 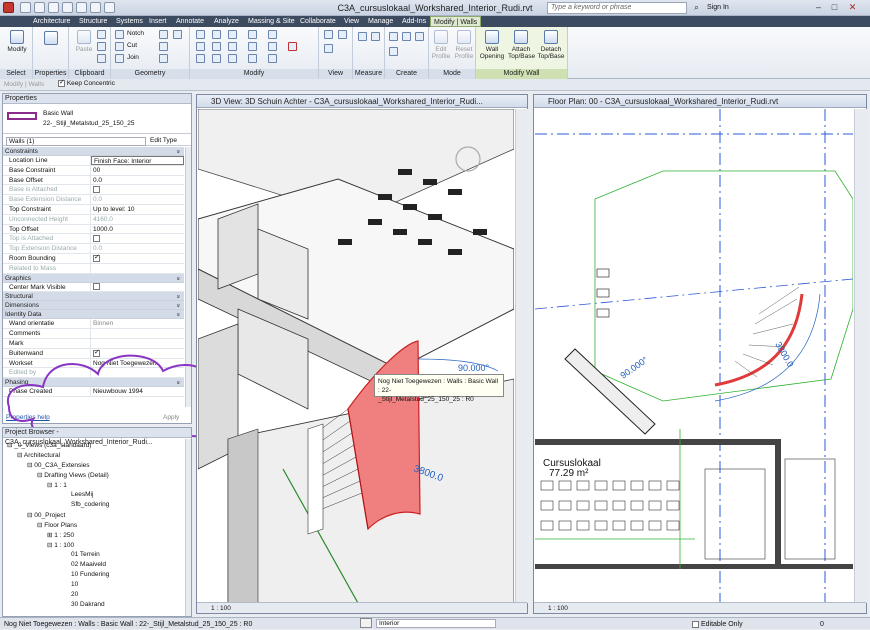 What do you see at coordinates (717, 624) in the screenshot?
I see `editable-only-checkbox: Editable Only` at bounding box center [717, 624].